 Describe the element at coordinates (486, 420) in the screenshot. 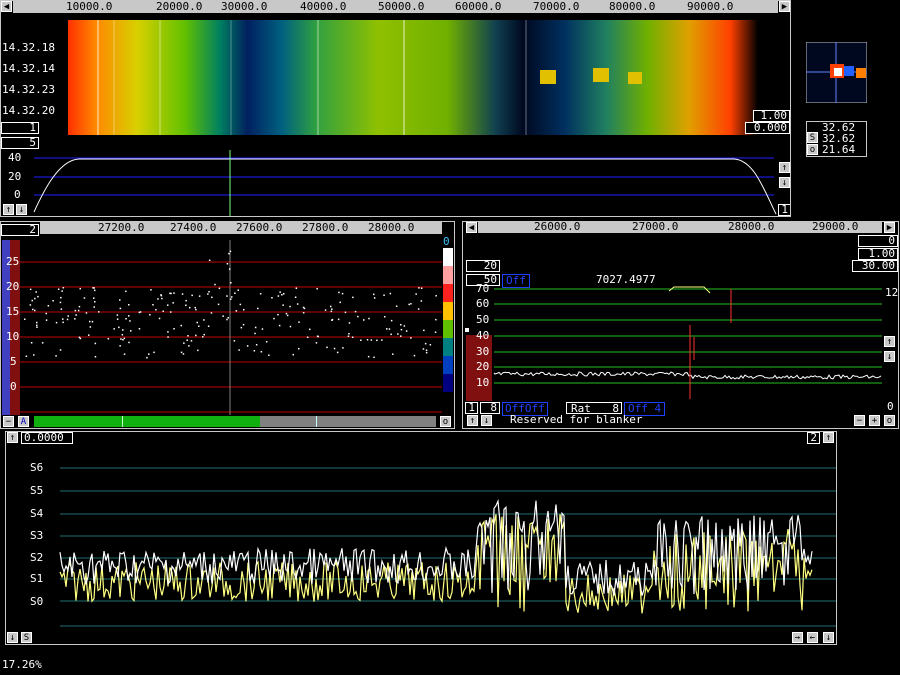

I see `mid-right-small-down-button: ↓` at that location.